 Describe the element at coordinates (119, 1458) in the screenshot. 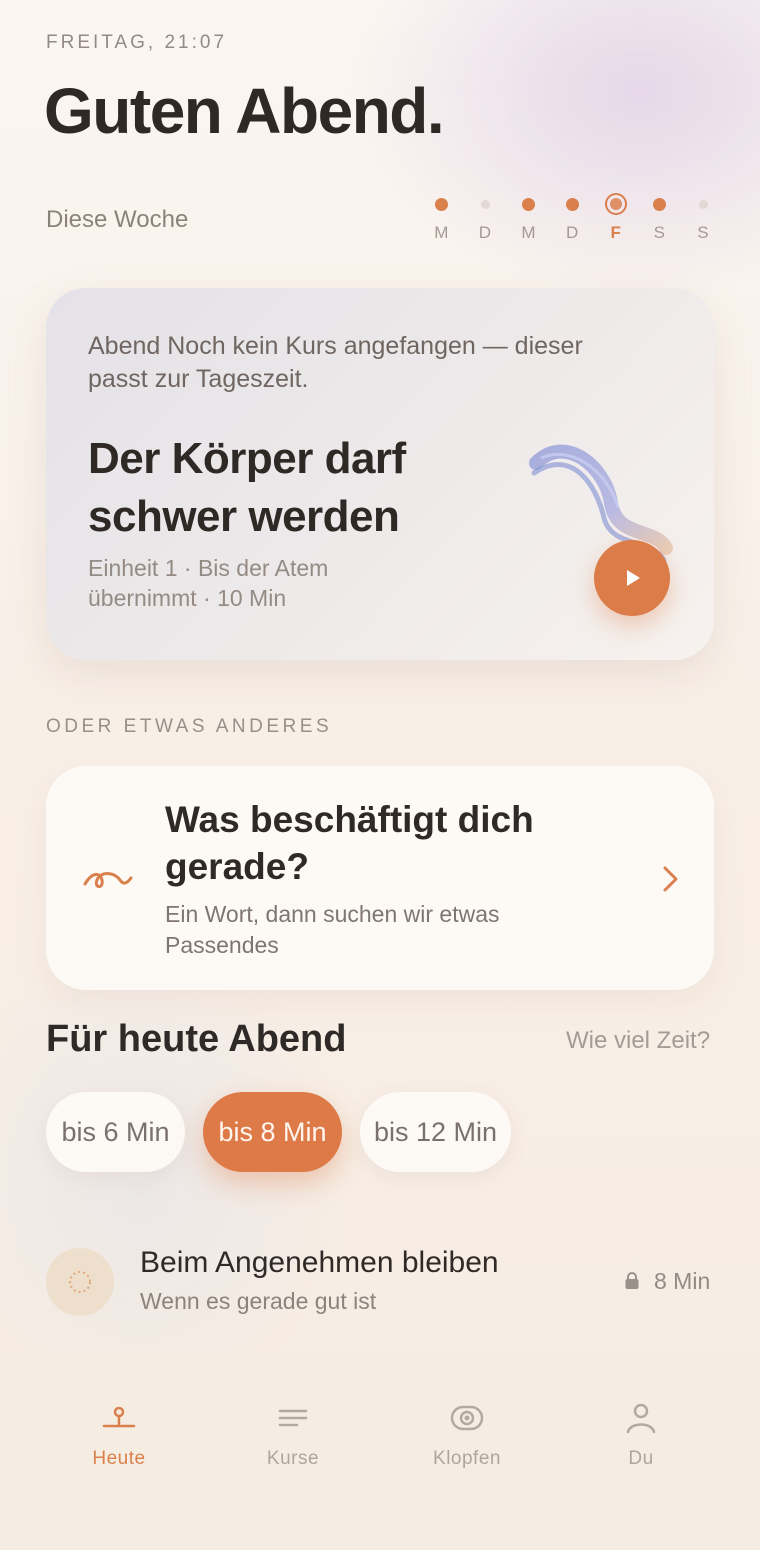

I see `tab-label: Heute` at that location.